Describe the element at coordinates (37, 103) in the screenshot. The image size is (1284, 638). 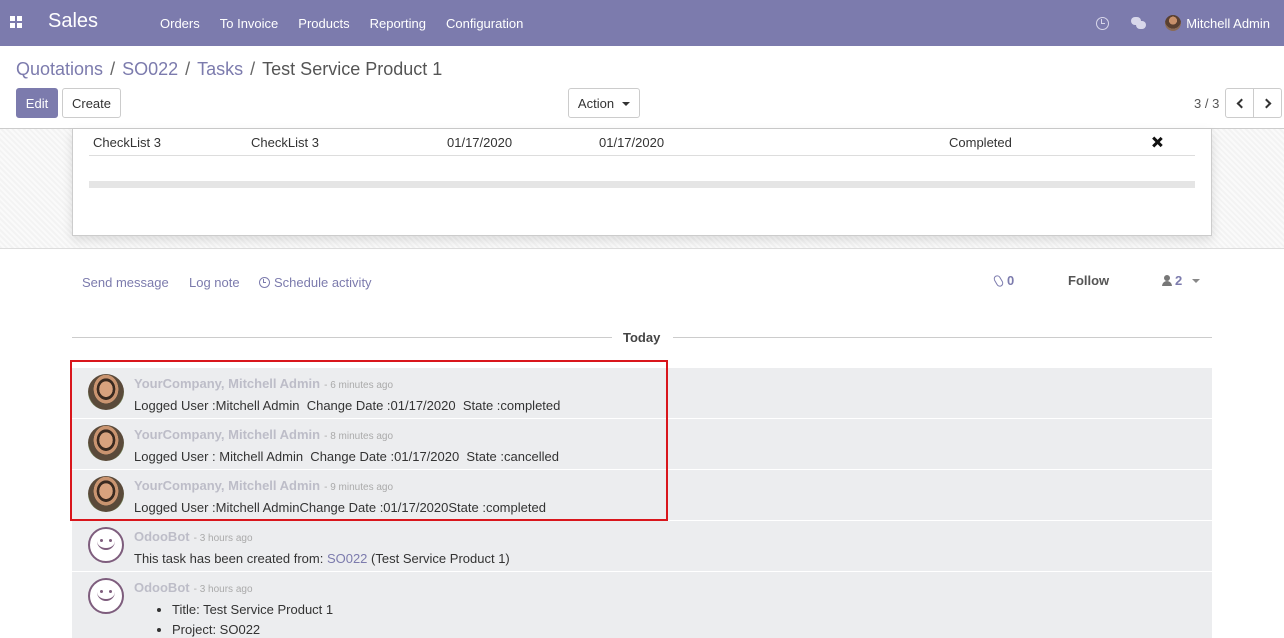
I see `edit-button: Edit` at that location.